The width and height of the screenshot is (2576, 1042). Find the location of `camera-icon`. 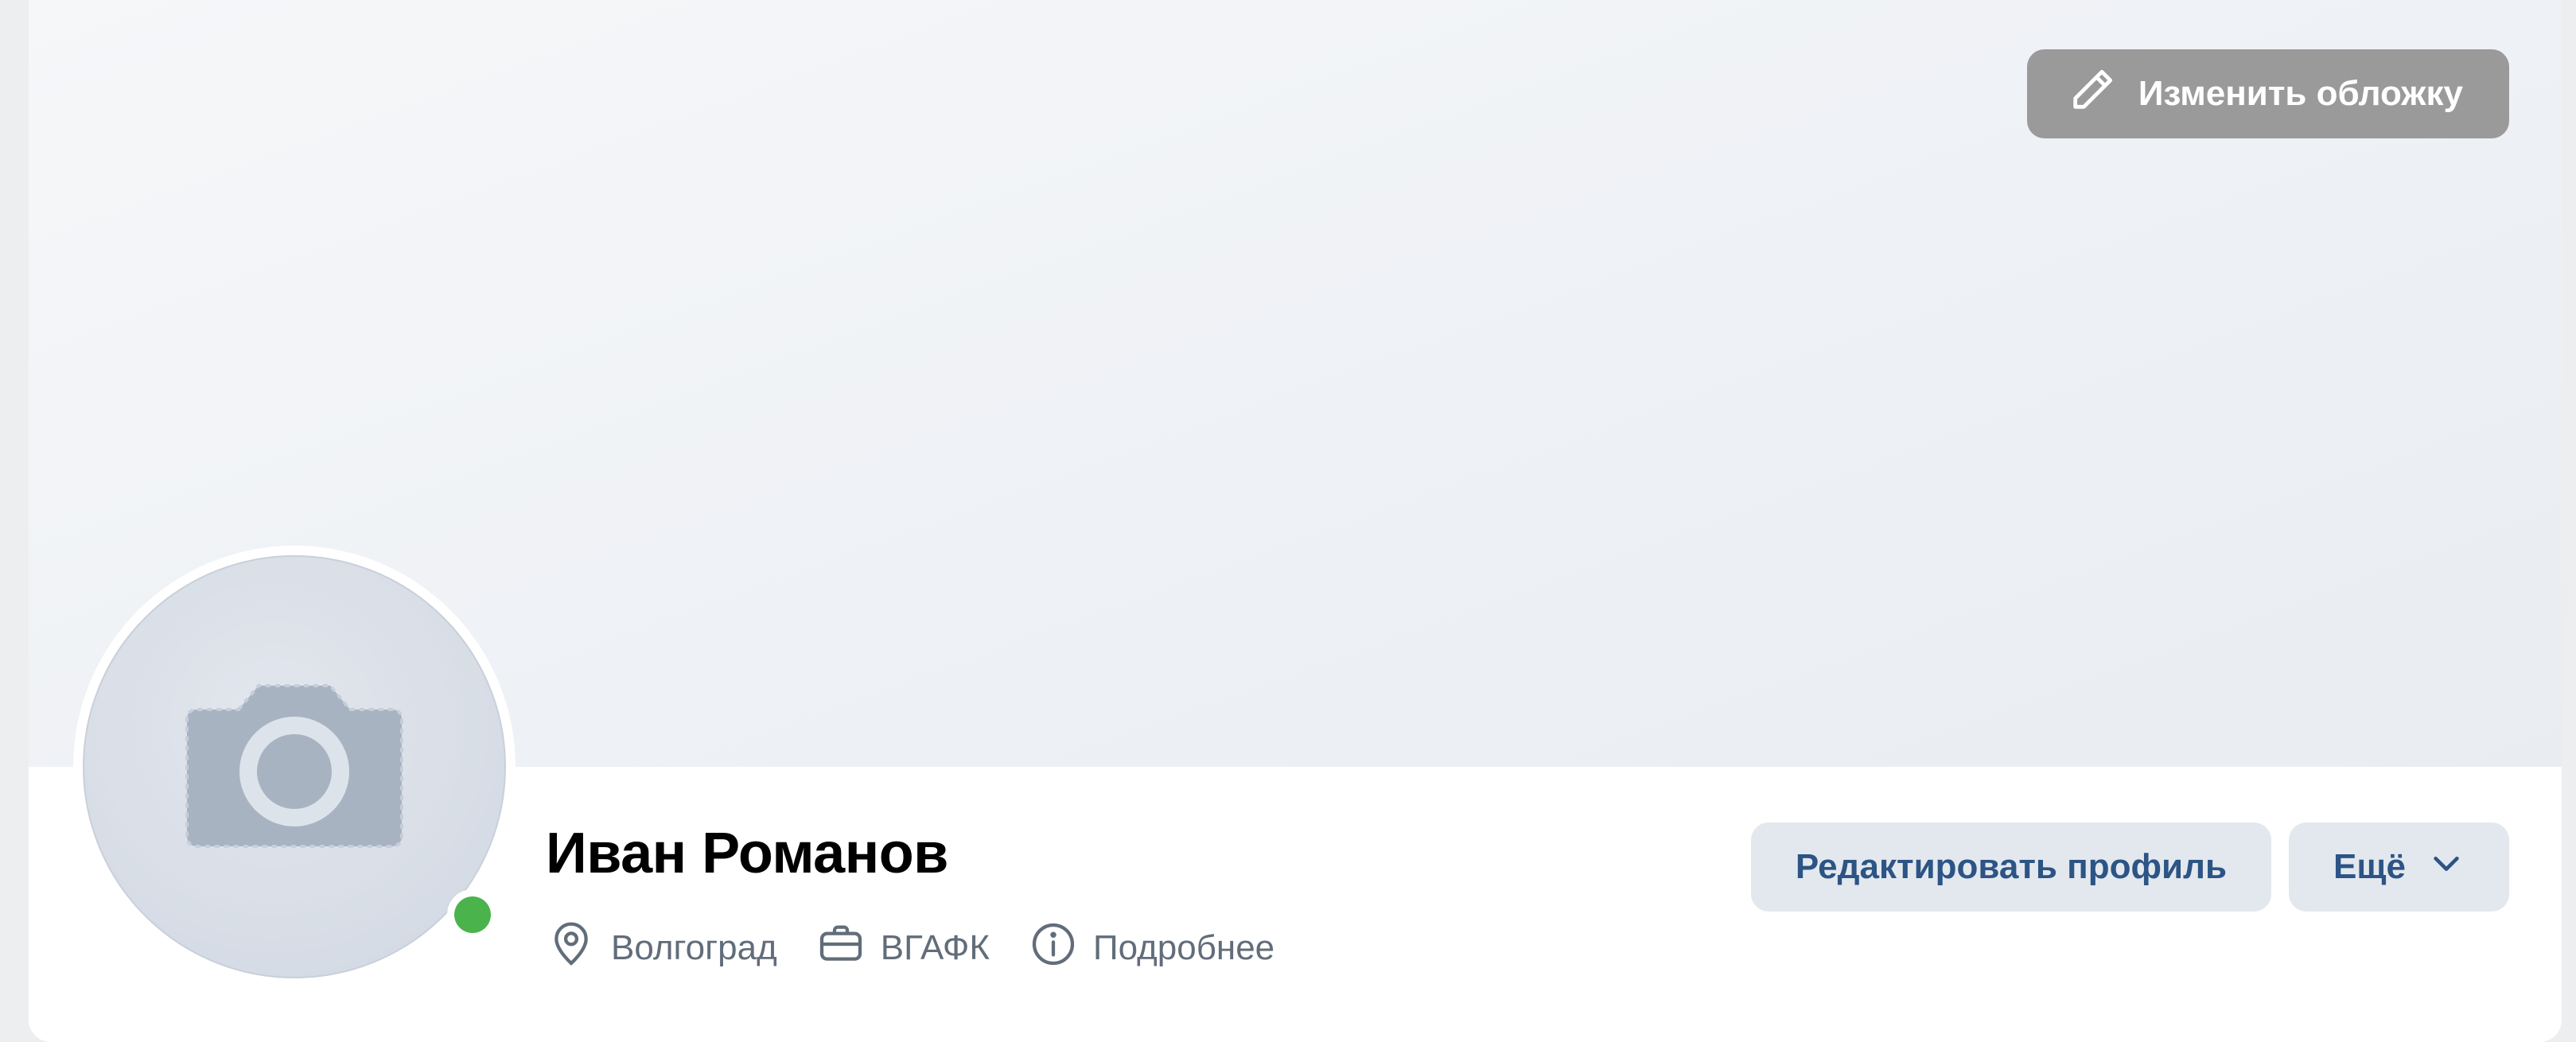

camera-icon is located at coordinates (295, 767).